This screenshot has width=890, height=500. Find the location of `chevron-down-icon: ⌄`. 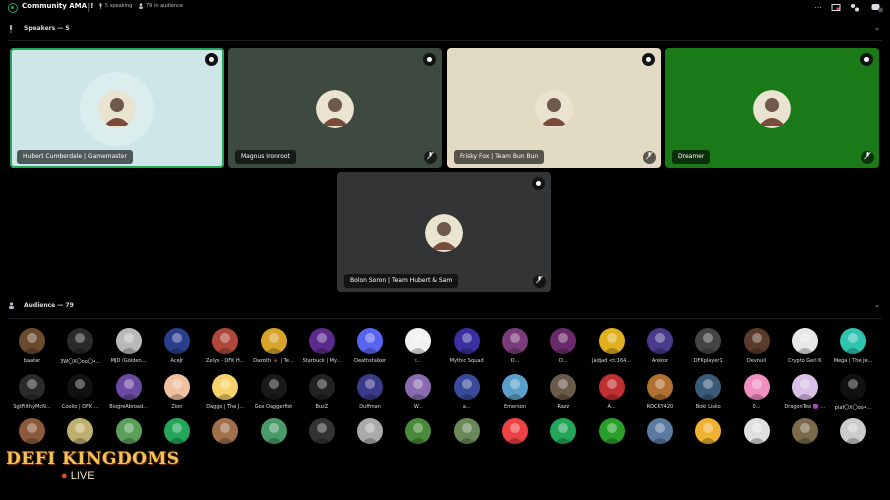

chevron-down-icon: ⌄ is located at coordinates (877, 28).